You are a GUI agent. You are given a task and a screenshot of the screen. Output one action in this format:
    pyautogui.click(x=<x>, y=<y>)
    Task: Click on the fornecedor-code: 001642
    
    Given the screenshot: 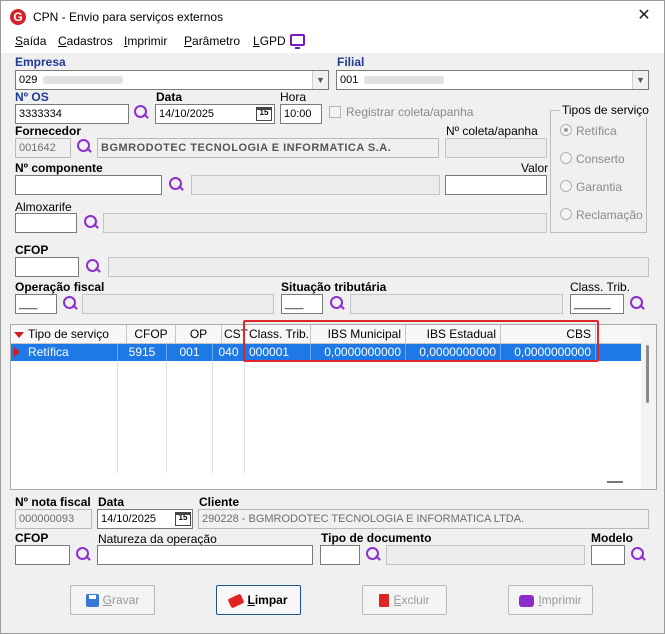 What is the action you would take?
    pyautogui.click(x=43, y=148)
    